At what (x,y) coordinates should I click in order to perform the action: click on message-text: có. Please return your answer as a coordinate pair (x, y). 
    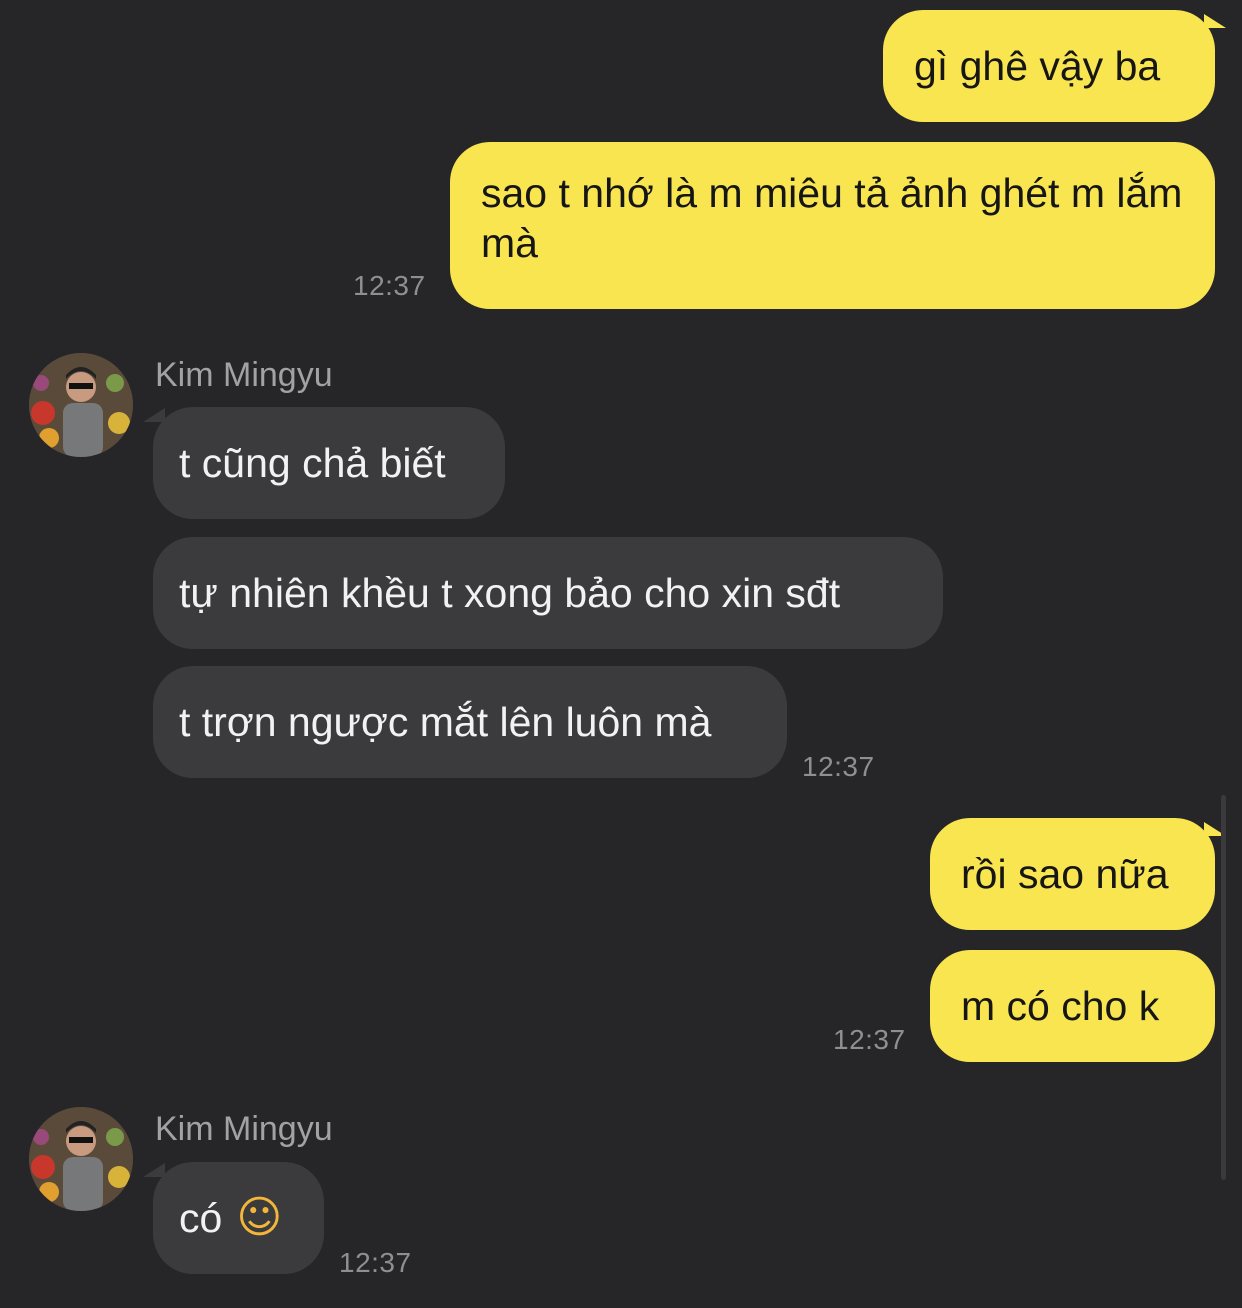
    Looking at the image, I should click on (201, 1218).